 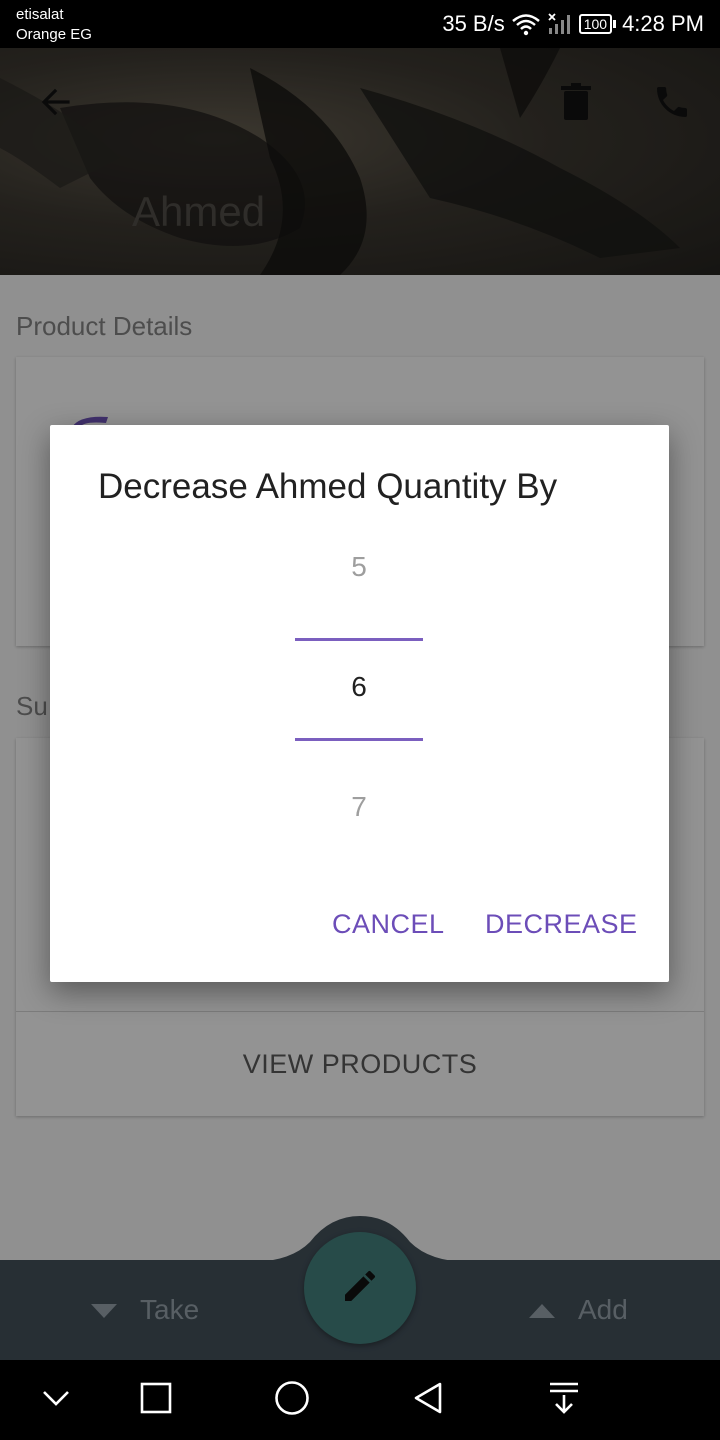 I want to click on status-bar: etisalat Orange EG 35 B/s 100 4:28 PM, so click(x=360, y=24).